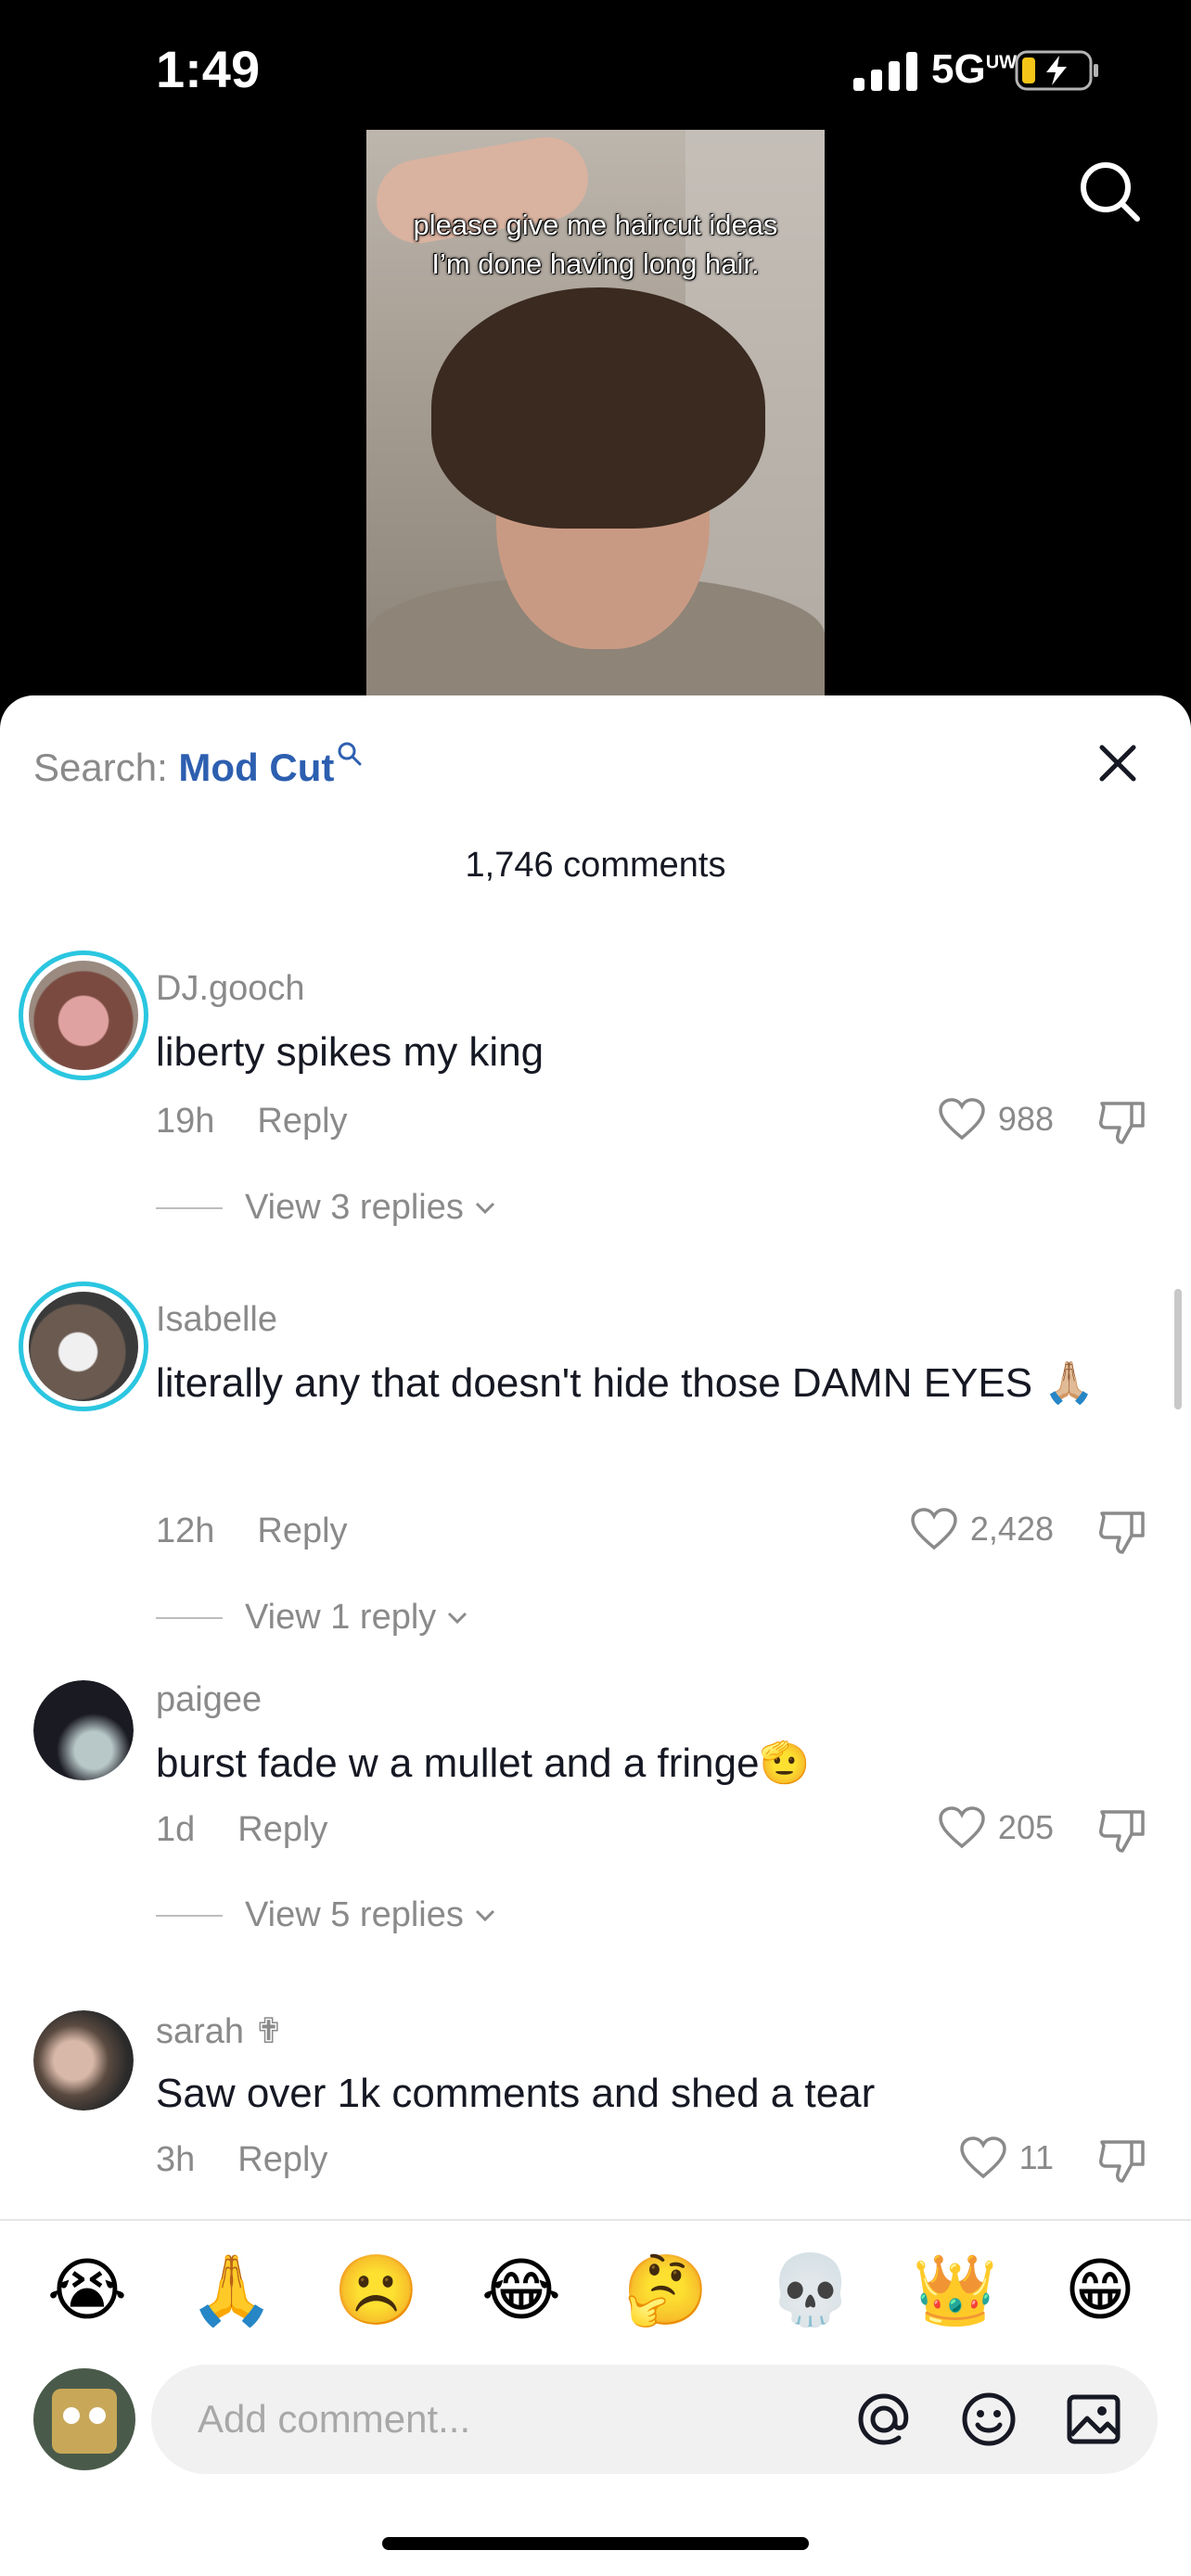  What do you see at coordinates (955, 2290) in the screenshot?
I see `emoji-crown: 👑` at bounding box center [955, 2290].